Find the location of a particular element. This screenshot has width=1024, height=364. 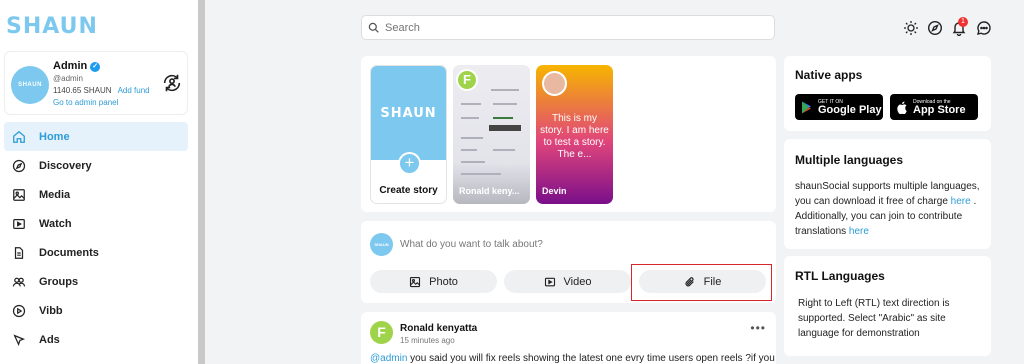

google-play-icon is located at coordinates (806, 107).